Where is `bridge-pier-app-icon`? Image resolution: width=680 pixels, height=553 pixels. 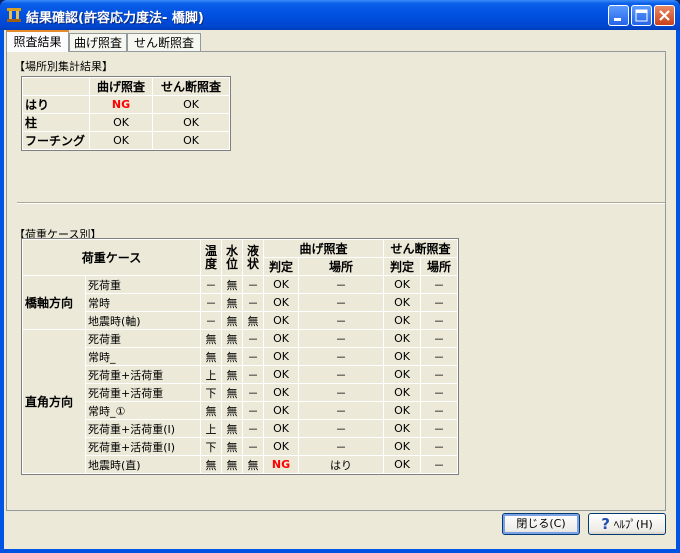 bridge-pier-app-icon is located at coordinates (14, 15).